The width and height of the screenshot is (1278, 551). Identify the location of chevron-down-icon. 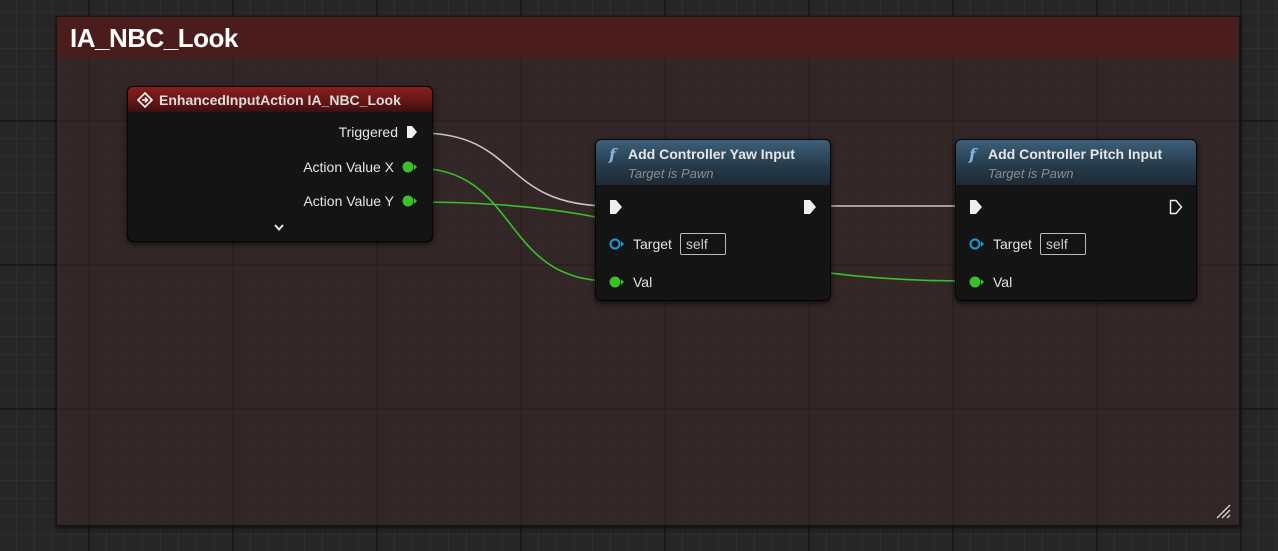
(279, 228).